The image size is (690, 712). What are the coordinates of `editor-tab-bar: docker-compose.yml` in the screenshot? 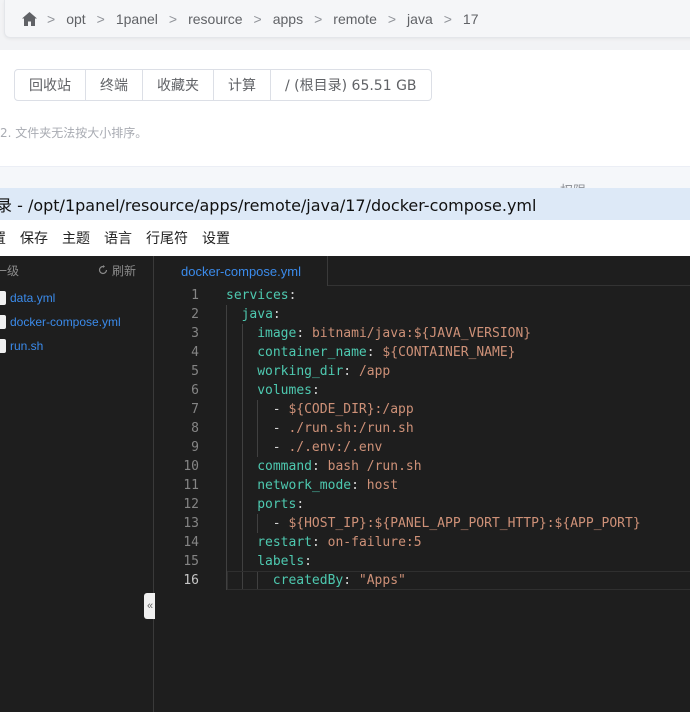 It's located at (422, 271).